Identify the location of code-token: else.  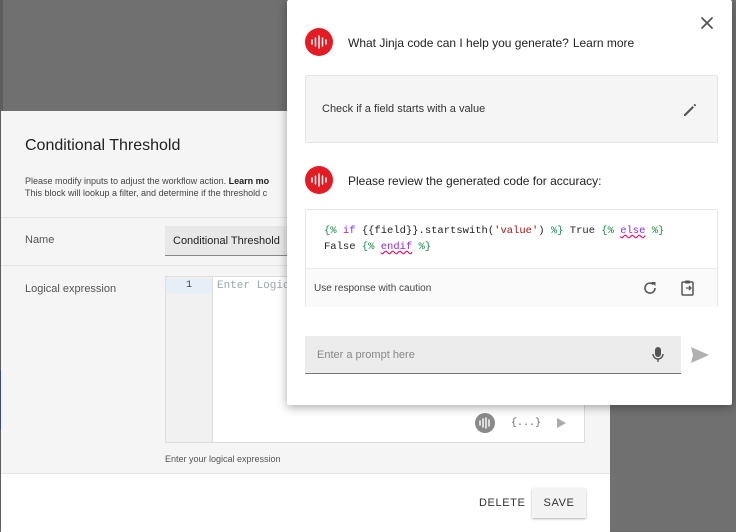
(633, 231).